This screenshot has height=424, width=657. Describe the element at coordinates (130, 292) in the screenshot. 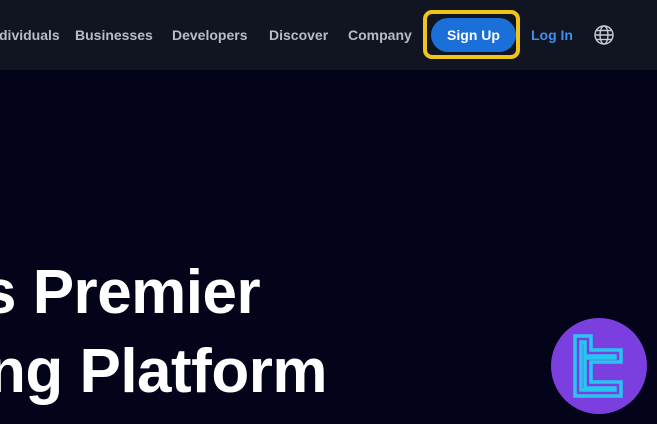

I see `hero-heading-line-1: s Premier` at that location.